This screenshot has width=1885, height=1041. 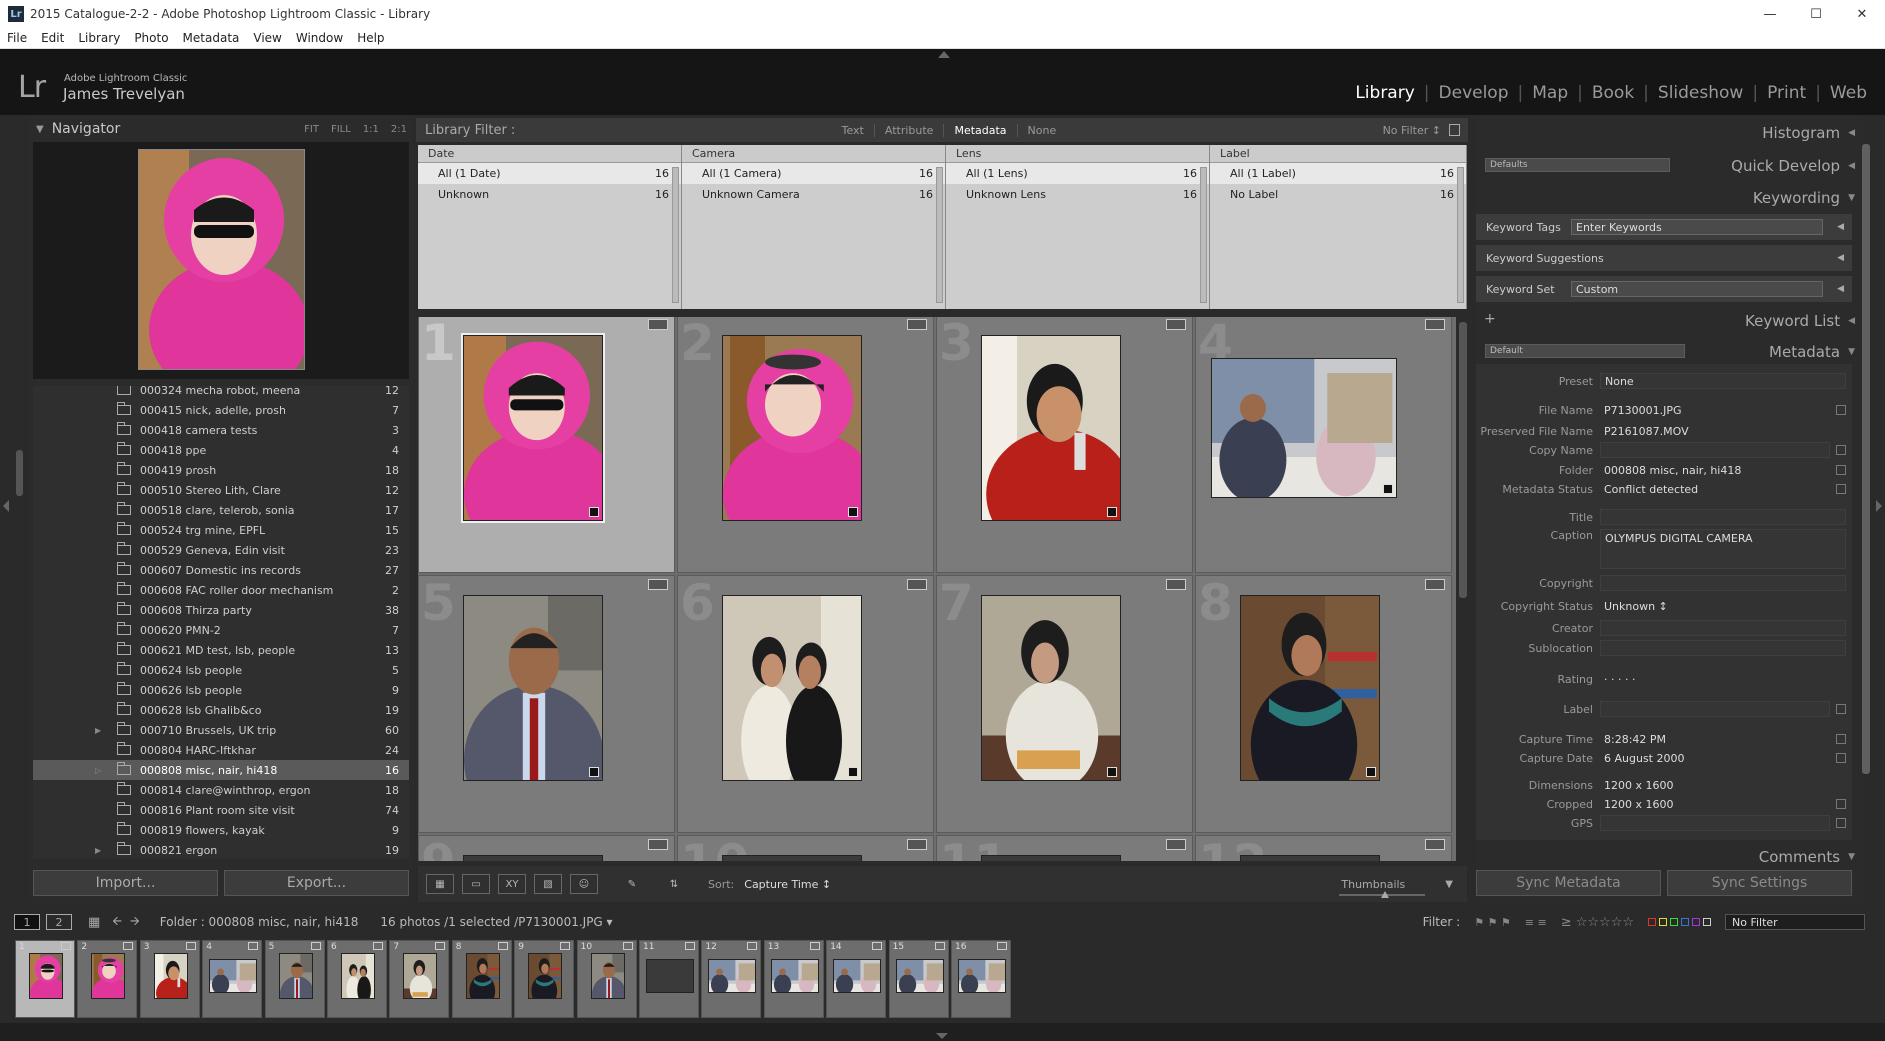 What do you see at coordinates (981, 979) in the screenshot?
I see `filmstrip-thumbnail: 16` at bounding box center [981, 979].